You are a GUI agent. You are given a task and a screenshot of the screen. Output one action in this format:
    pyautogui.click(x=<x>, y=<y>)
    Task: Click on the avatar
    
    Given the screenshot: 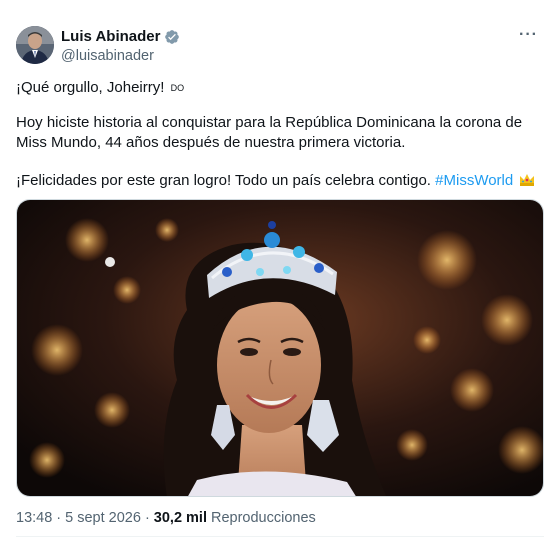 What is the action you would take?
    pyautogui.click(x=35, y=45)
    